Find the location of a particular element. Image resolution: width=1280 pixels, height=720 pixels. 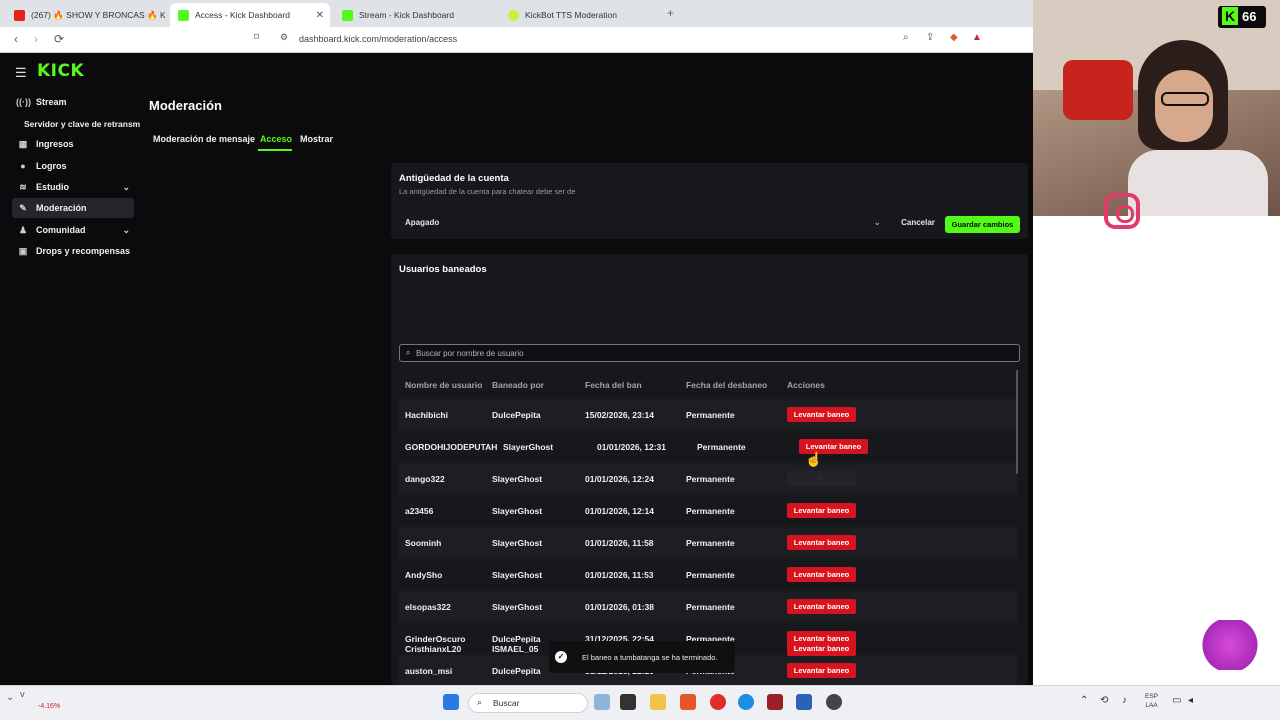

edge-icon is located at coordinates (746, 702).